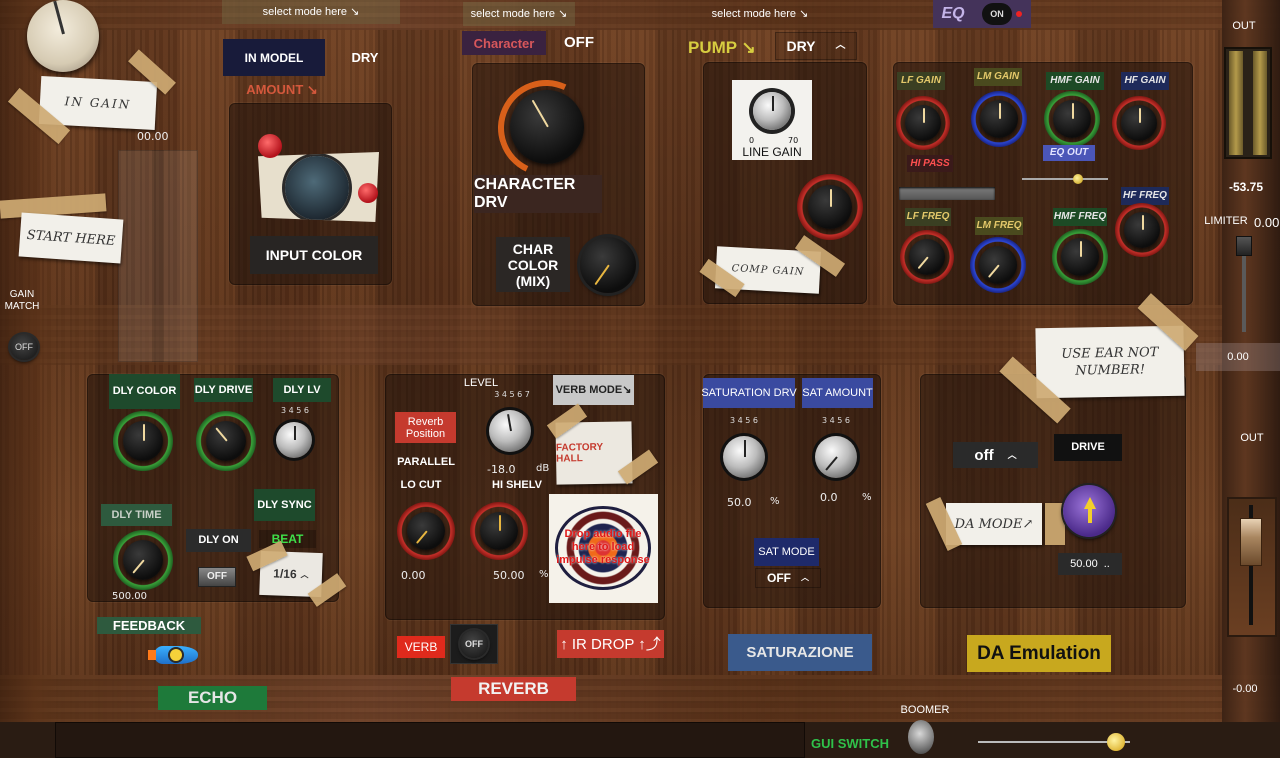 The width and height of the screenshot is (1280, 758). I want to click on char-color-mix-text: CHAR COLOR (MIX), so click(533, 264).